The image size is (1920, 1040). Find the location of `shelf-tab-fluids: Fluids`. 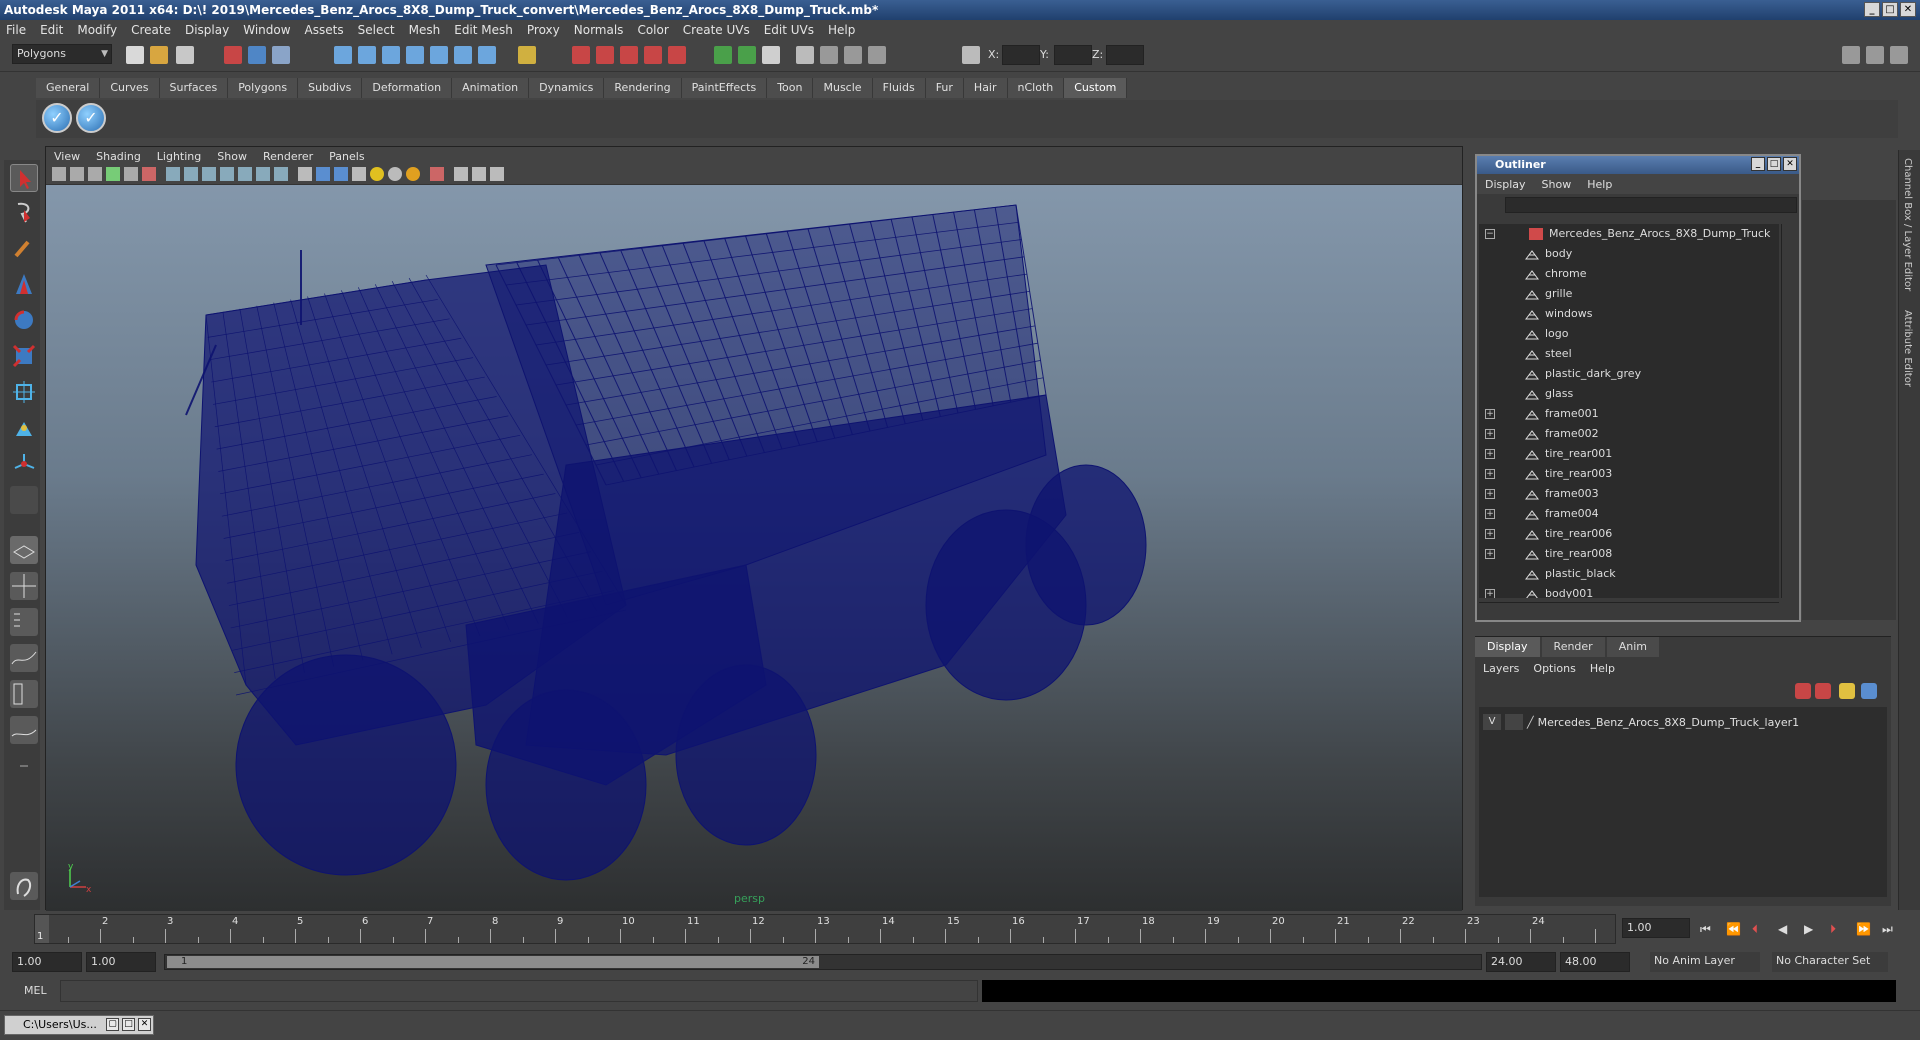

shelf-tab-fluids: Fluids is located at coordinates (899, 88).